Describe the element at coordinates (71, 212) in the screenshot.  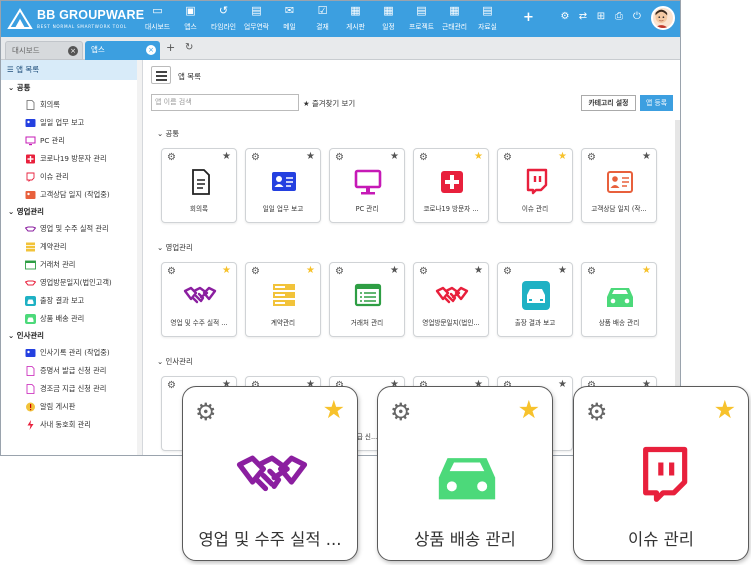
I see `sidebar-group-1: ⌄ 영업관리` at that location.